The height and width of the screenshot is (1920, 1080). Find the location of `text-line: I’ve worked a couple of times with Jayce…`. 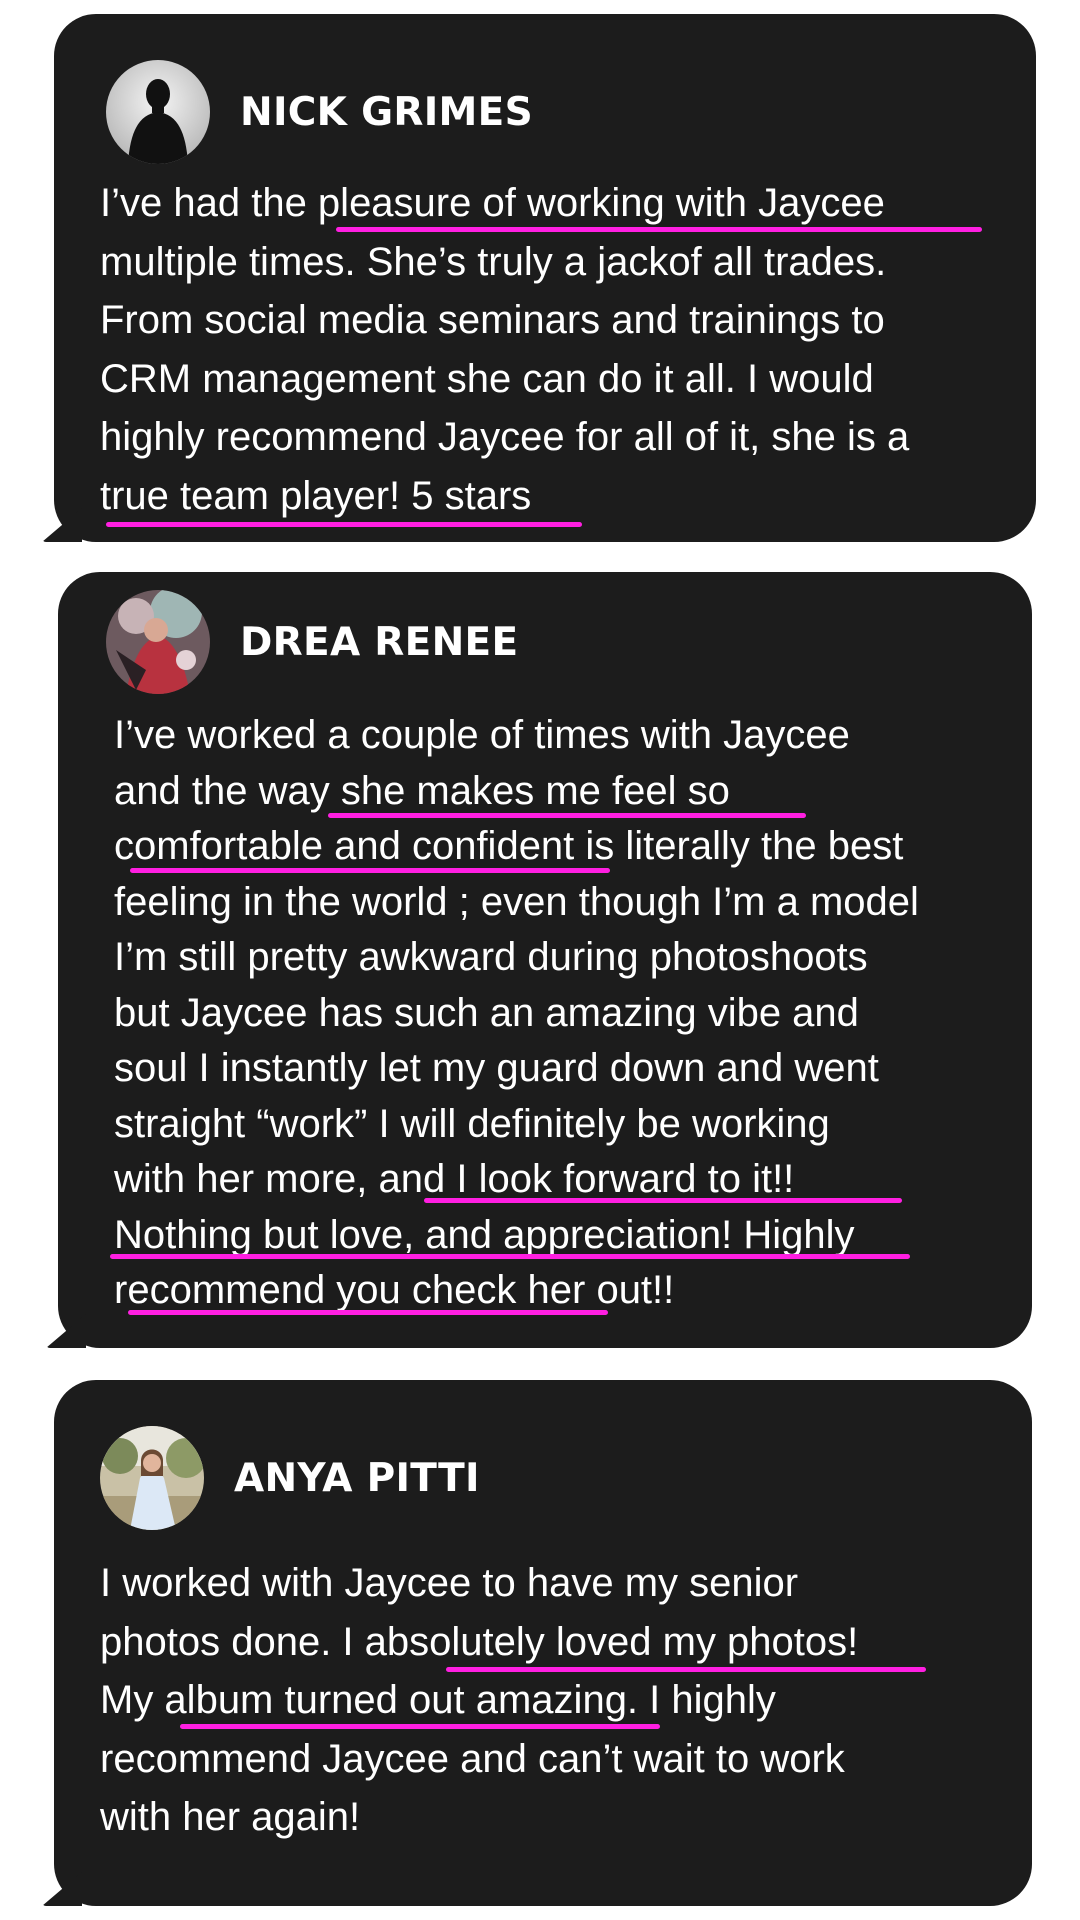

text-line: I’ve worked a couple of times with Jayce… is located at coordinates (482, 735).